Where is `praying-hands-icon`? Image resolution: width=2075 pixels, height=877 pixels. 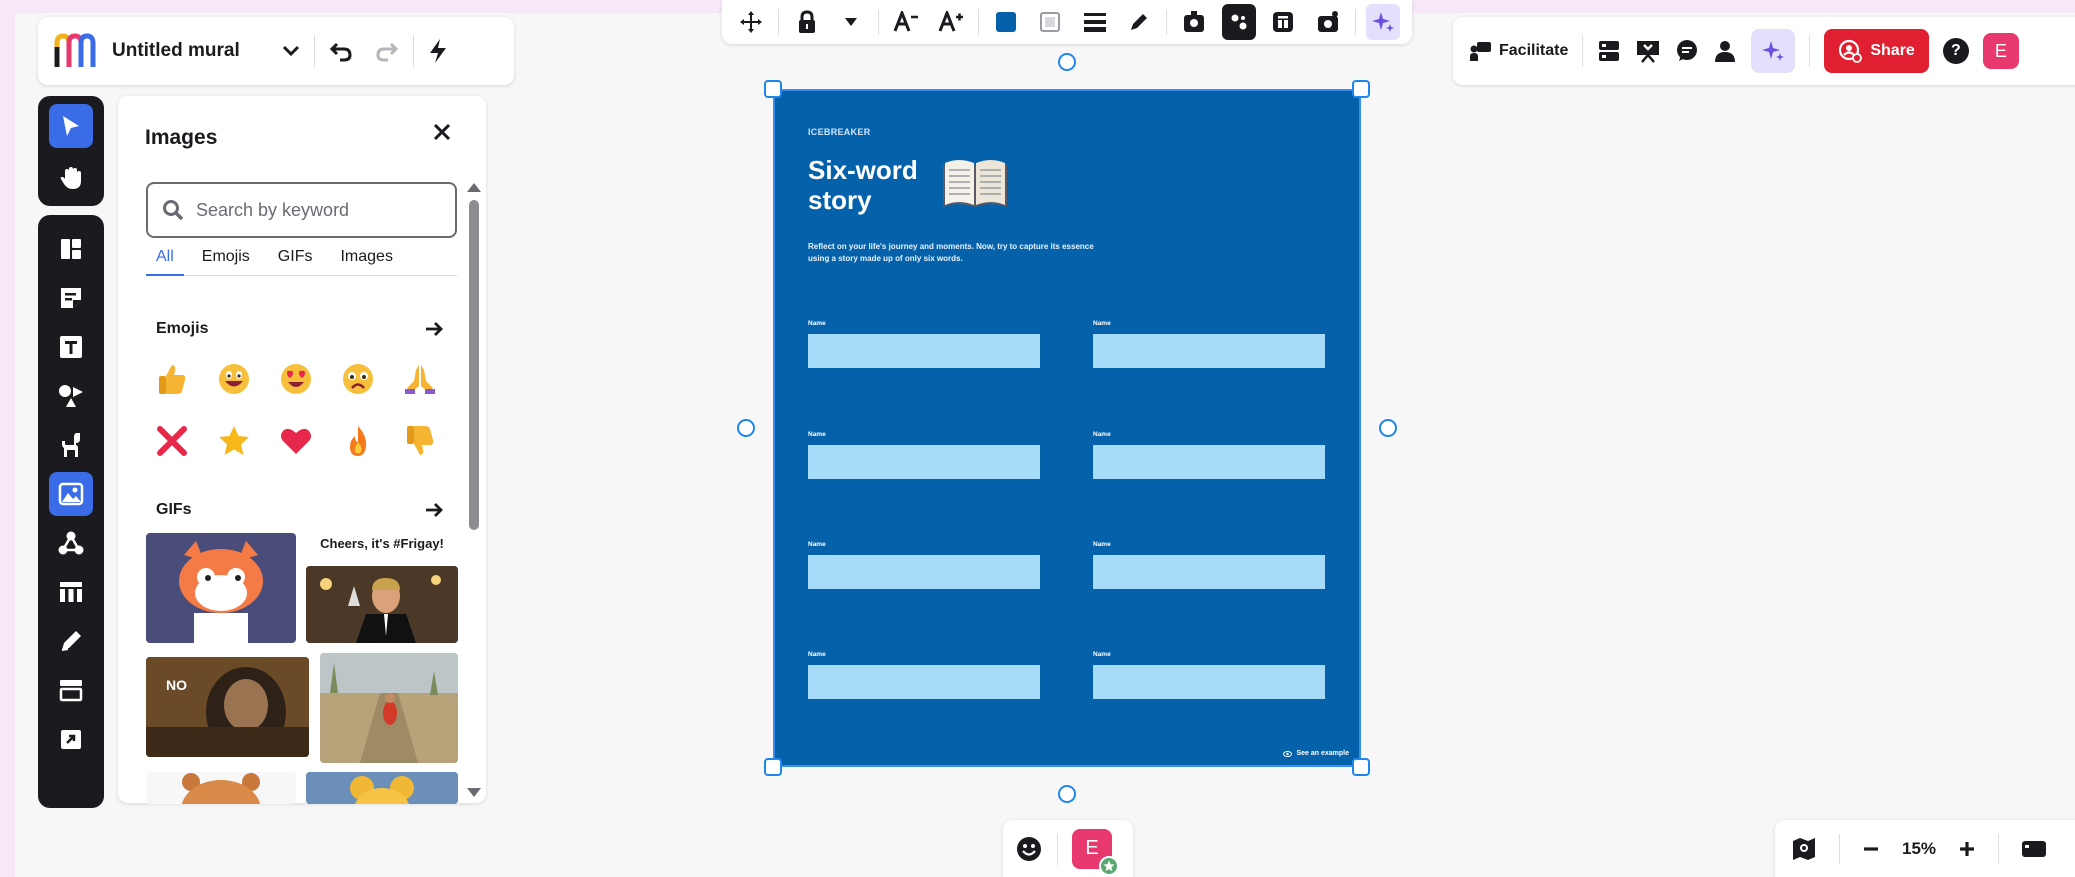
praying-hands-icon is located at coordinates (420, 379).